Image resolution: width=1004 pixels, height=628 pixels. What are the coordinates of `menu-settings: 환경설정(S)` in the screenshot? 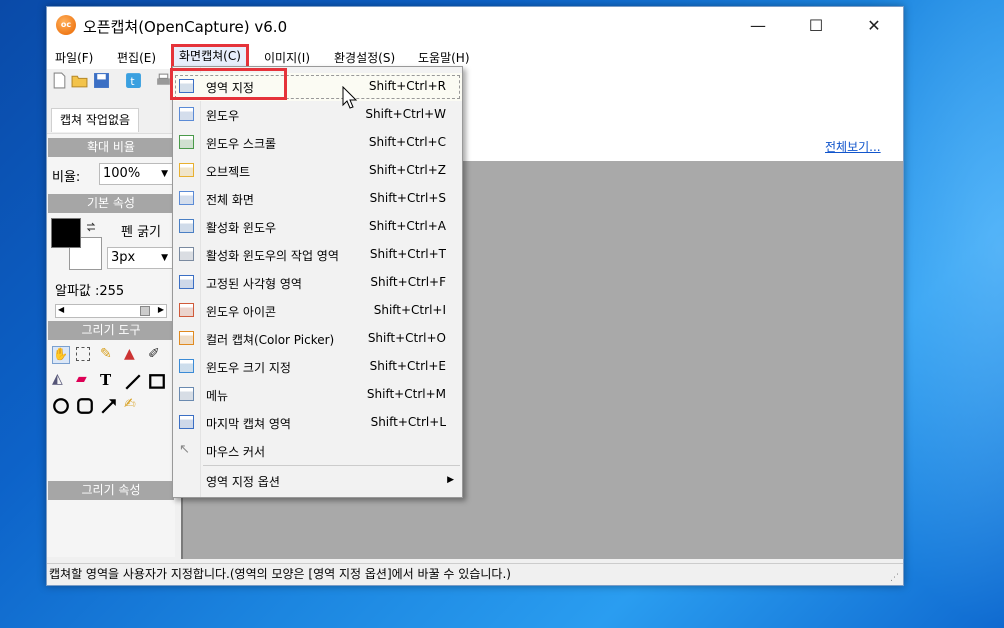 It's located at (364, 57).